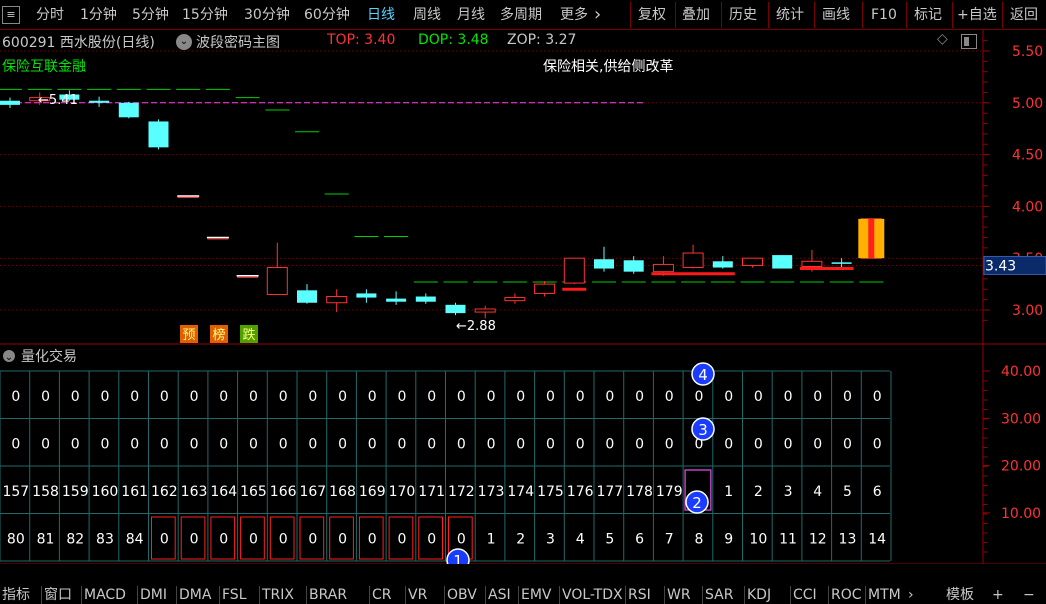 The image size is (1046, 604). Describe the element at coordinates (462, 595) in the screenshot. I see `indicator-tab-10: OBV` at that location.